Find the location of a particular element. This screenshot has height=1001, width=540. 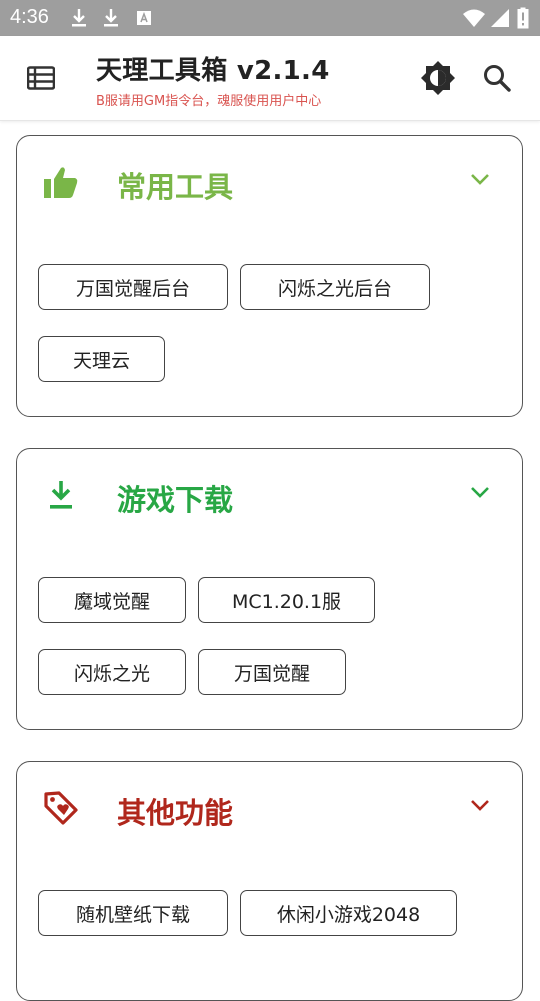

wifi-icon is located at coordinates (474, 18).